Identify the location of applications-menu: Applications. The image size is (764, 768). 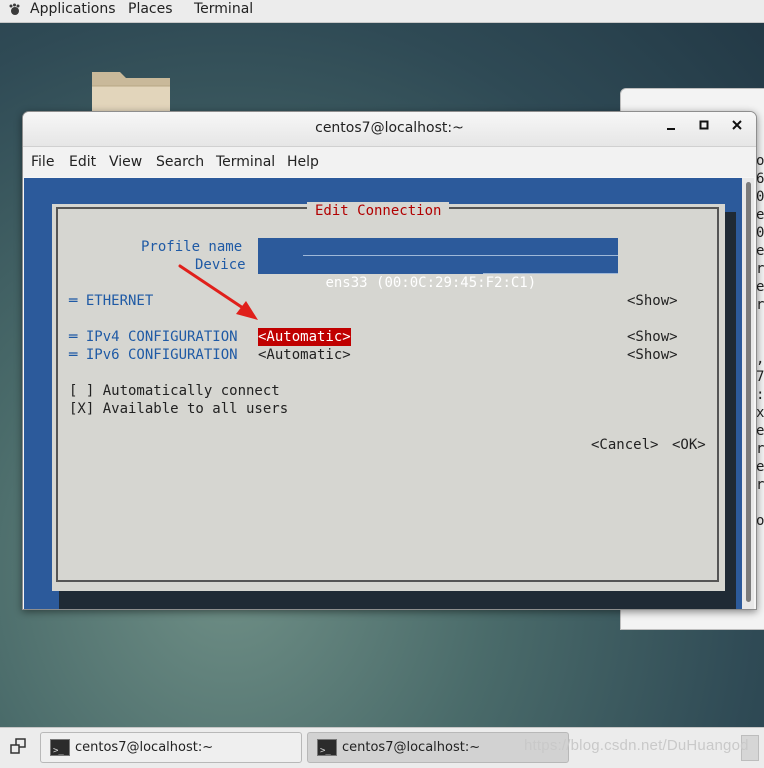
(73, 11).